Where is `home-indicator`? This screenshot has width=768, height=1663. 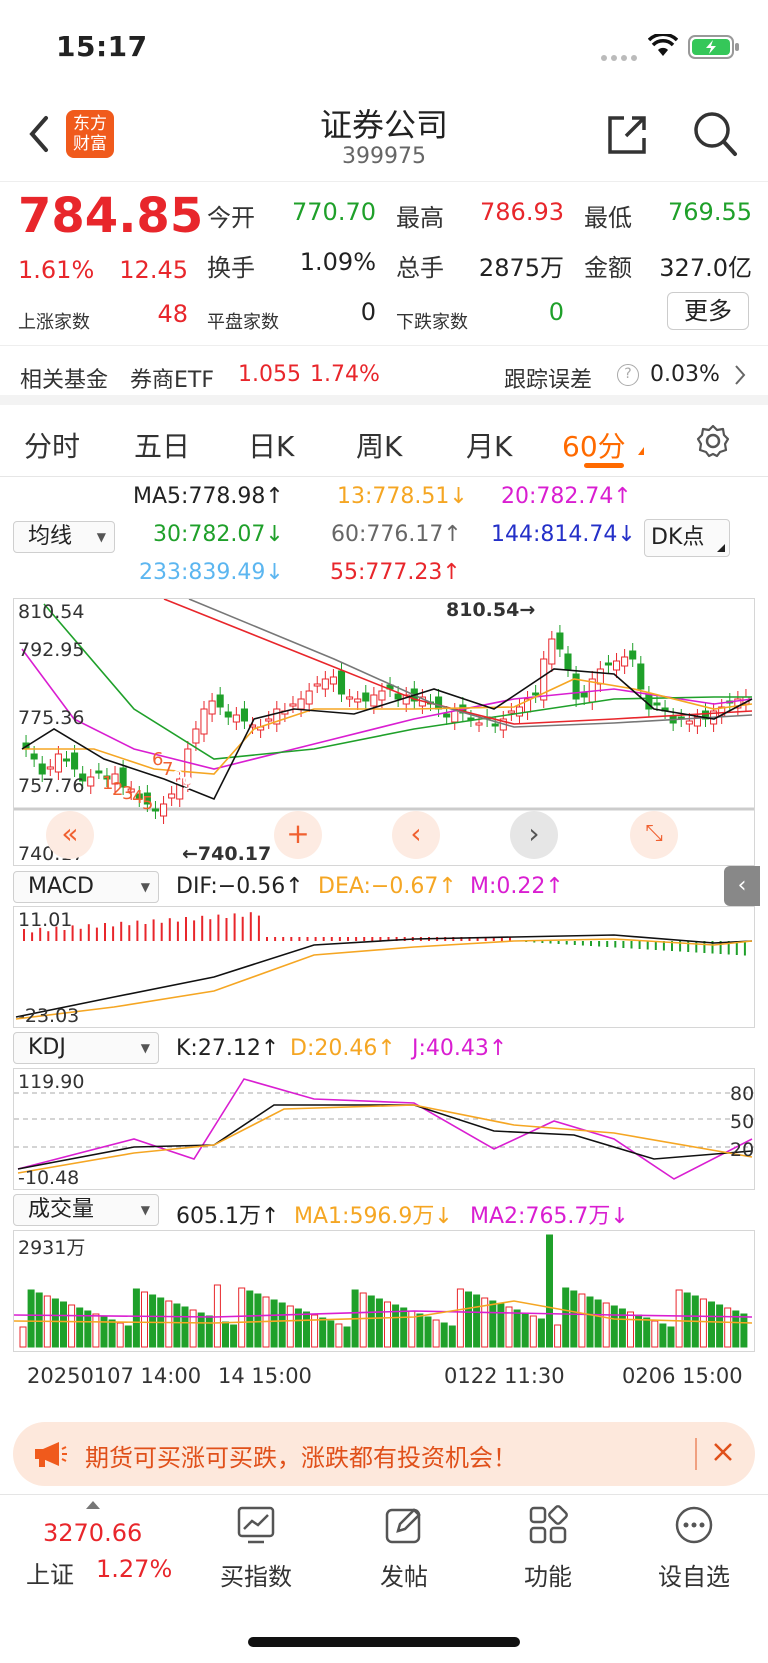 home-indicator is located at coordinates (384, 1642).